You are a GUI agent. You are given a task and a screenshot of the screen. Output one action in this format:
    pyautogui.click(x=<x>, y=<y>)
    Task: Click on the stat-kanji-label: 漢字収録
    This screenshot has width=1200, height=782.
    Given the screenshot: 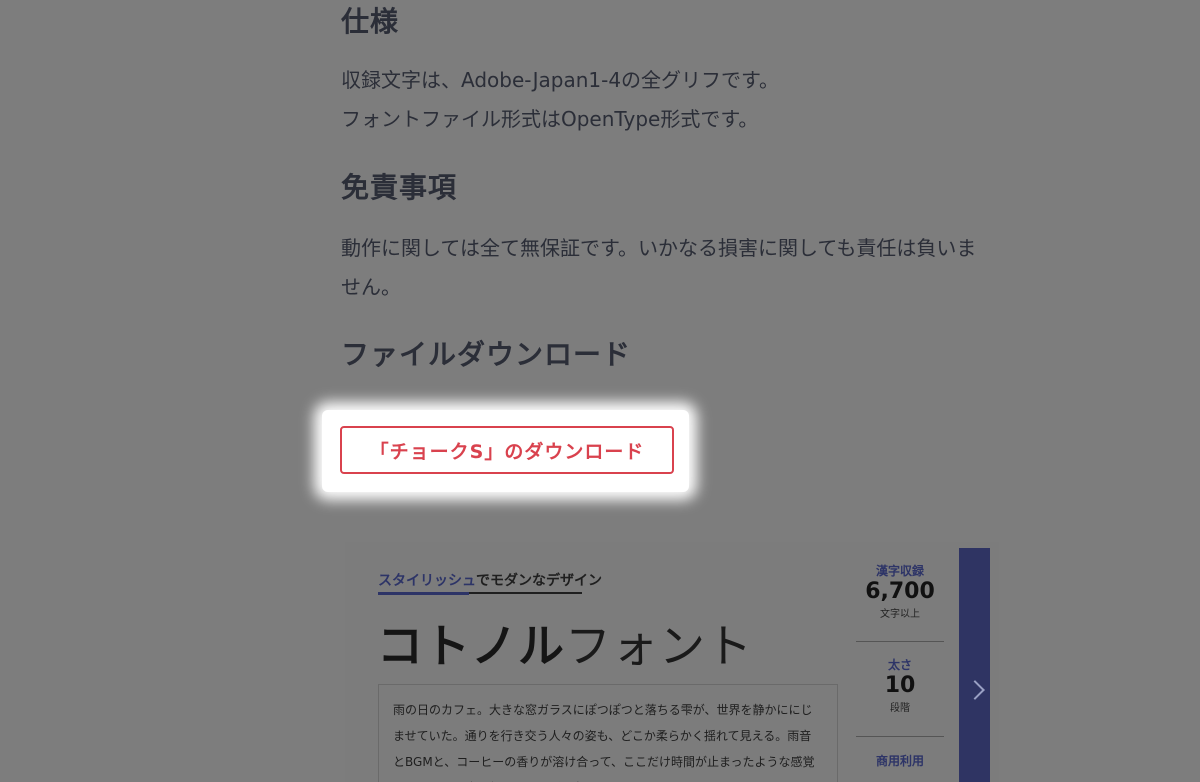 What is the action you would take?
    pyautogui.click(x=899, y=571)
    